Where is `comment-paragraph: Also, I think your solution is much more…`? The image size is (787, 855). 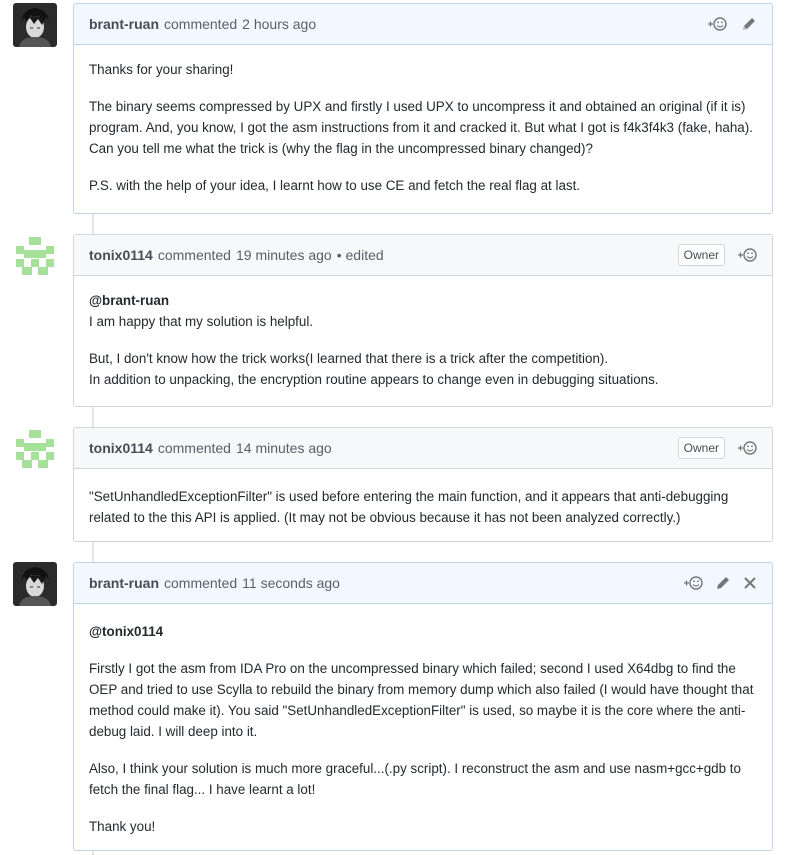 comment-paragraph: Also, I think your solution is much more… is located at coordinates (415, 779).